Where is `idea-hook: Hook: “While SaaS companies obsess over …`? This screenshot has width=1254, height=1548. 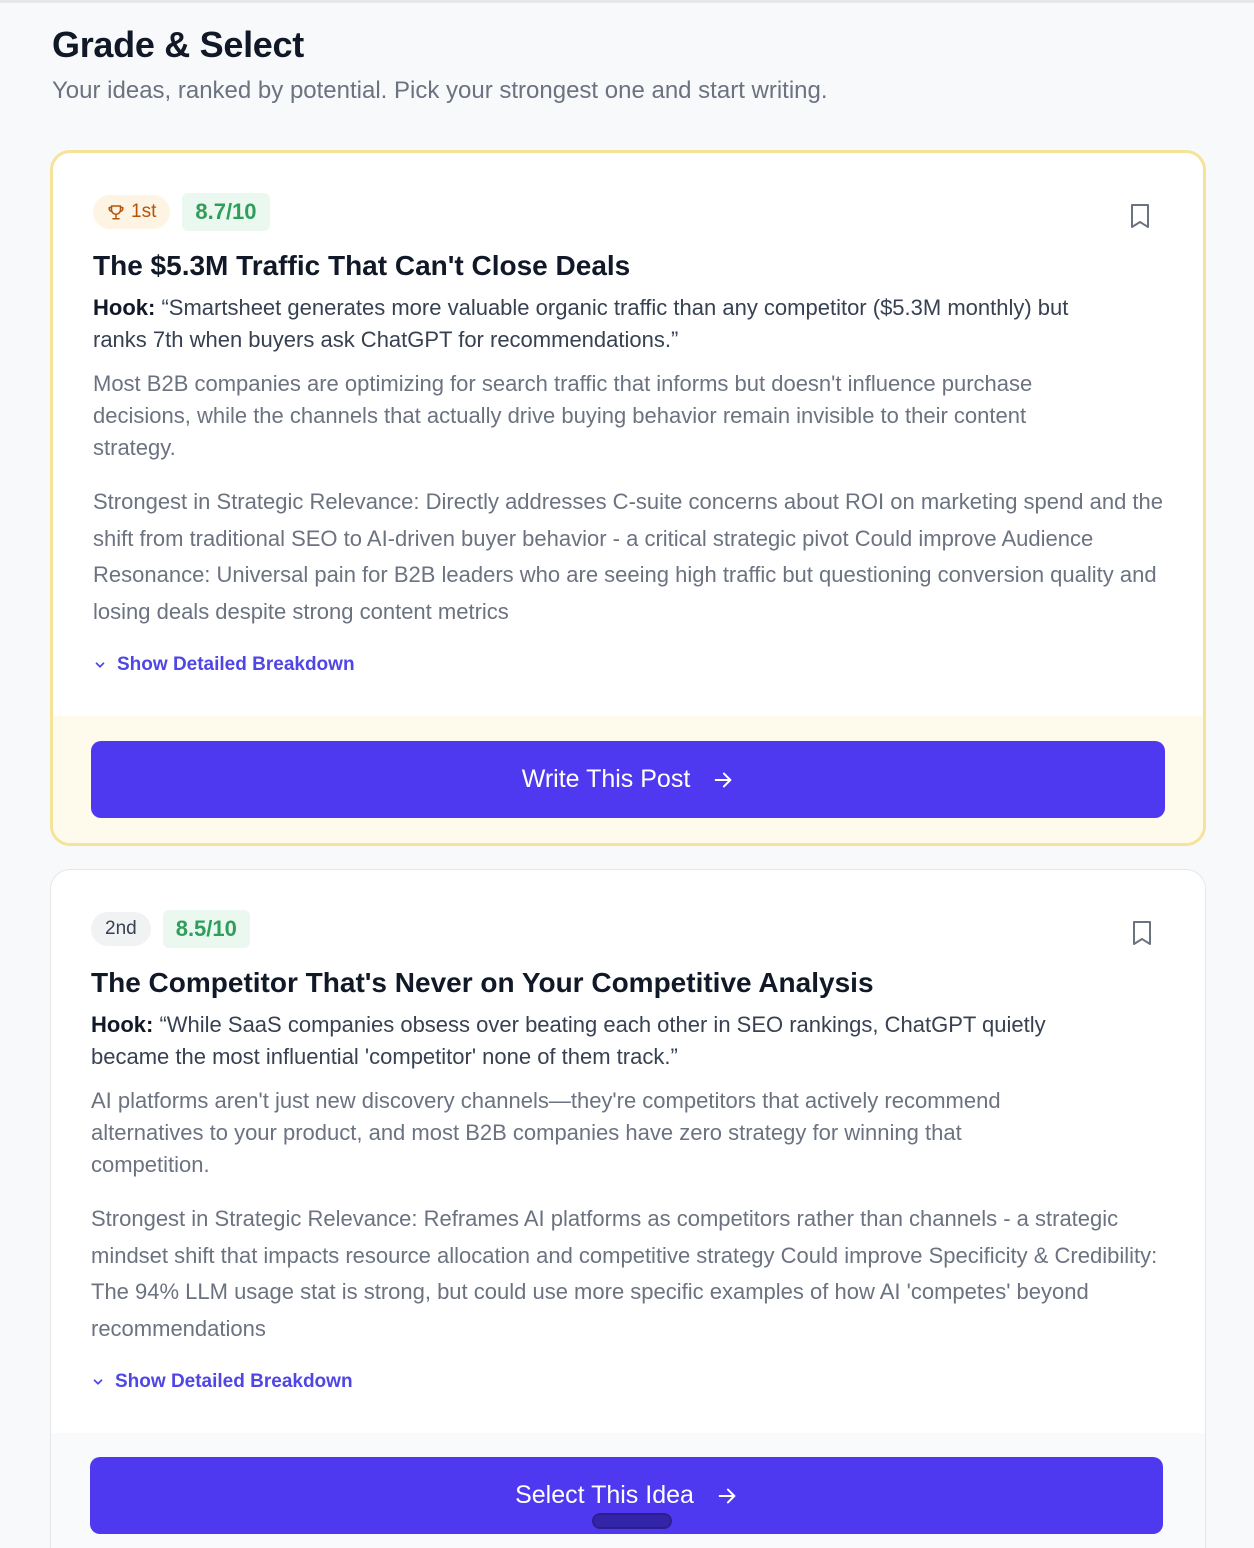 idea-hook: Hook: “While SaaS companies obsess over … is located at coordinates (596, 1041).